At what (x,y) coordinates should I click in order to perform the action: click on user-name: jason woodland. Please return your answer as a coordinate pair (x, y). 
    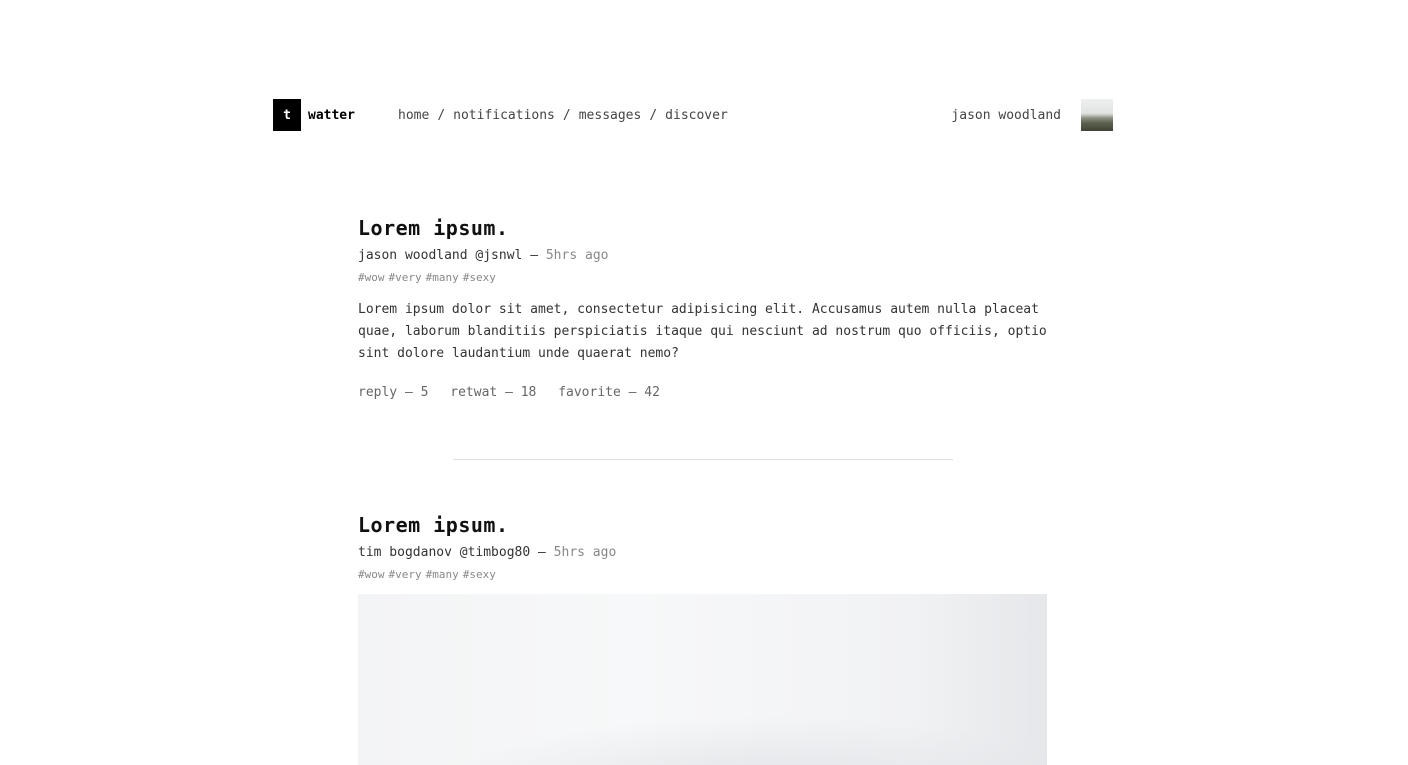
    Looking at the image, I should click on (1006, 115).